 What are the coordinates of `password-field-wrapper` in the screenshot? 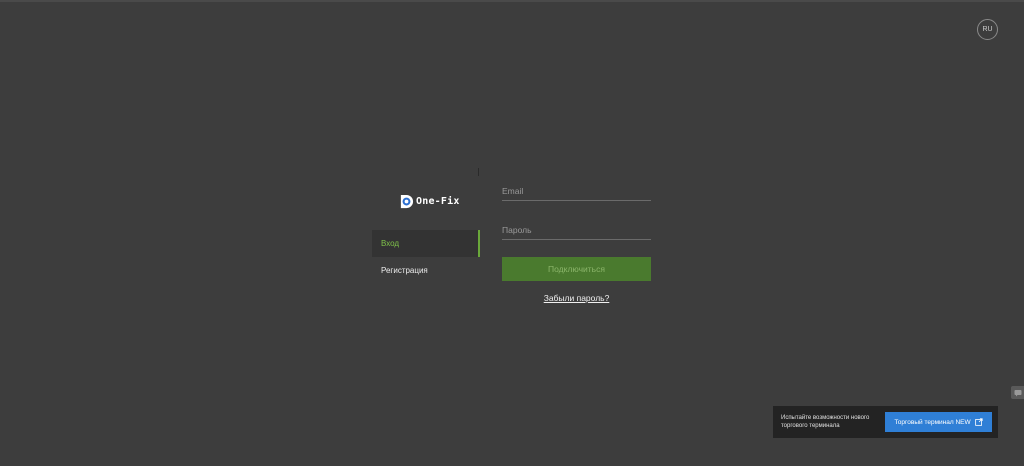 It's located at (576, 228).